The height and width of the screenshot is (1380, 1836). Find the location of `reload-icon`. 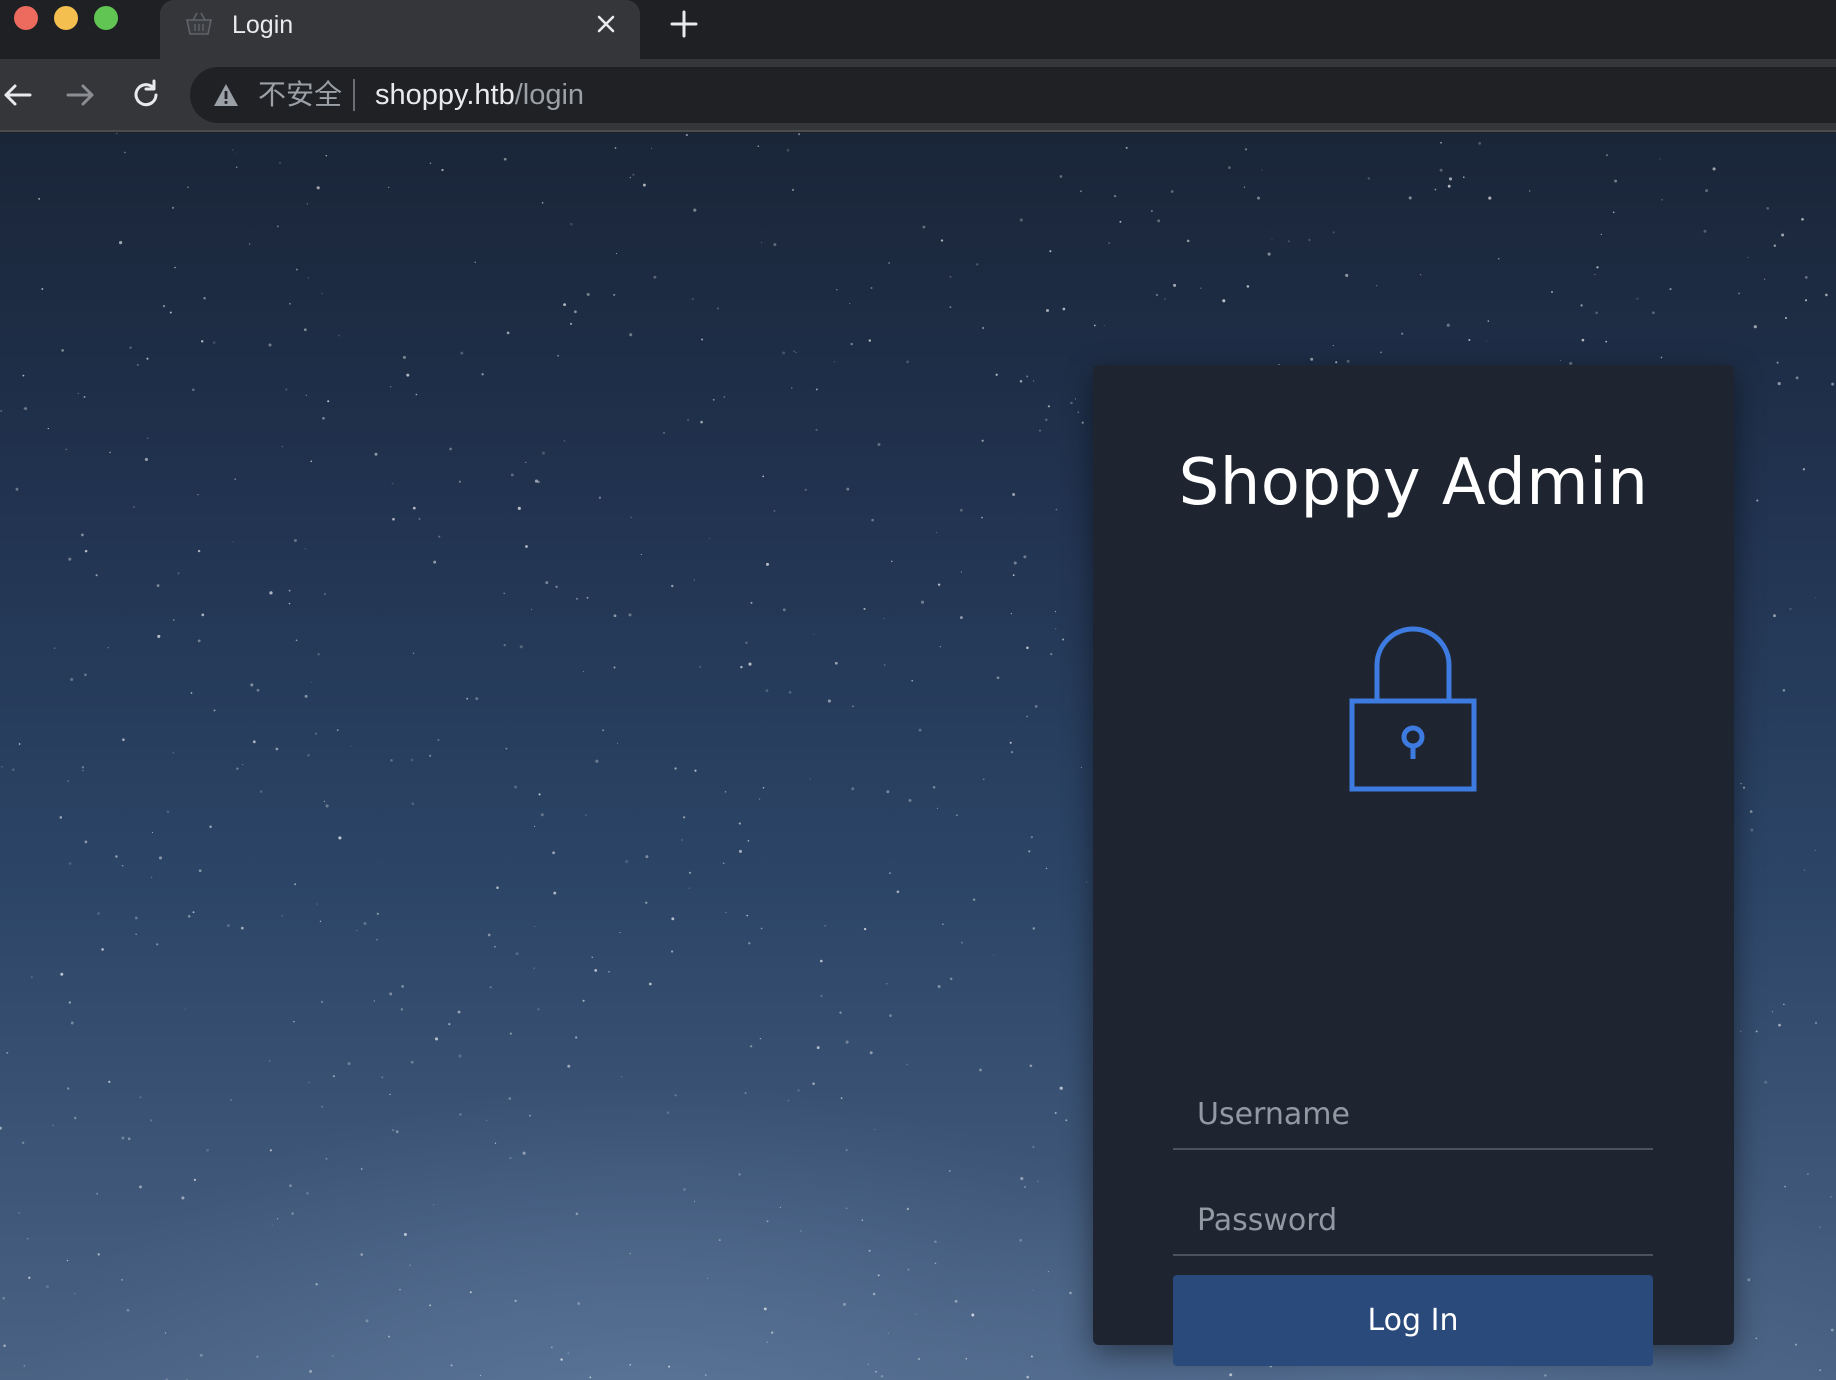

reload-icon is located at coordinates (146, 95).